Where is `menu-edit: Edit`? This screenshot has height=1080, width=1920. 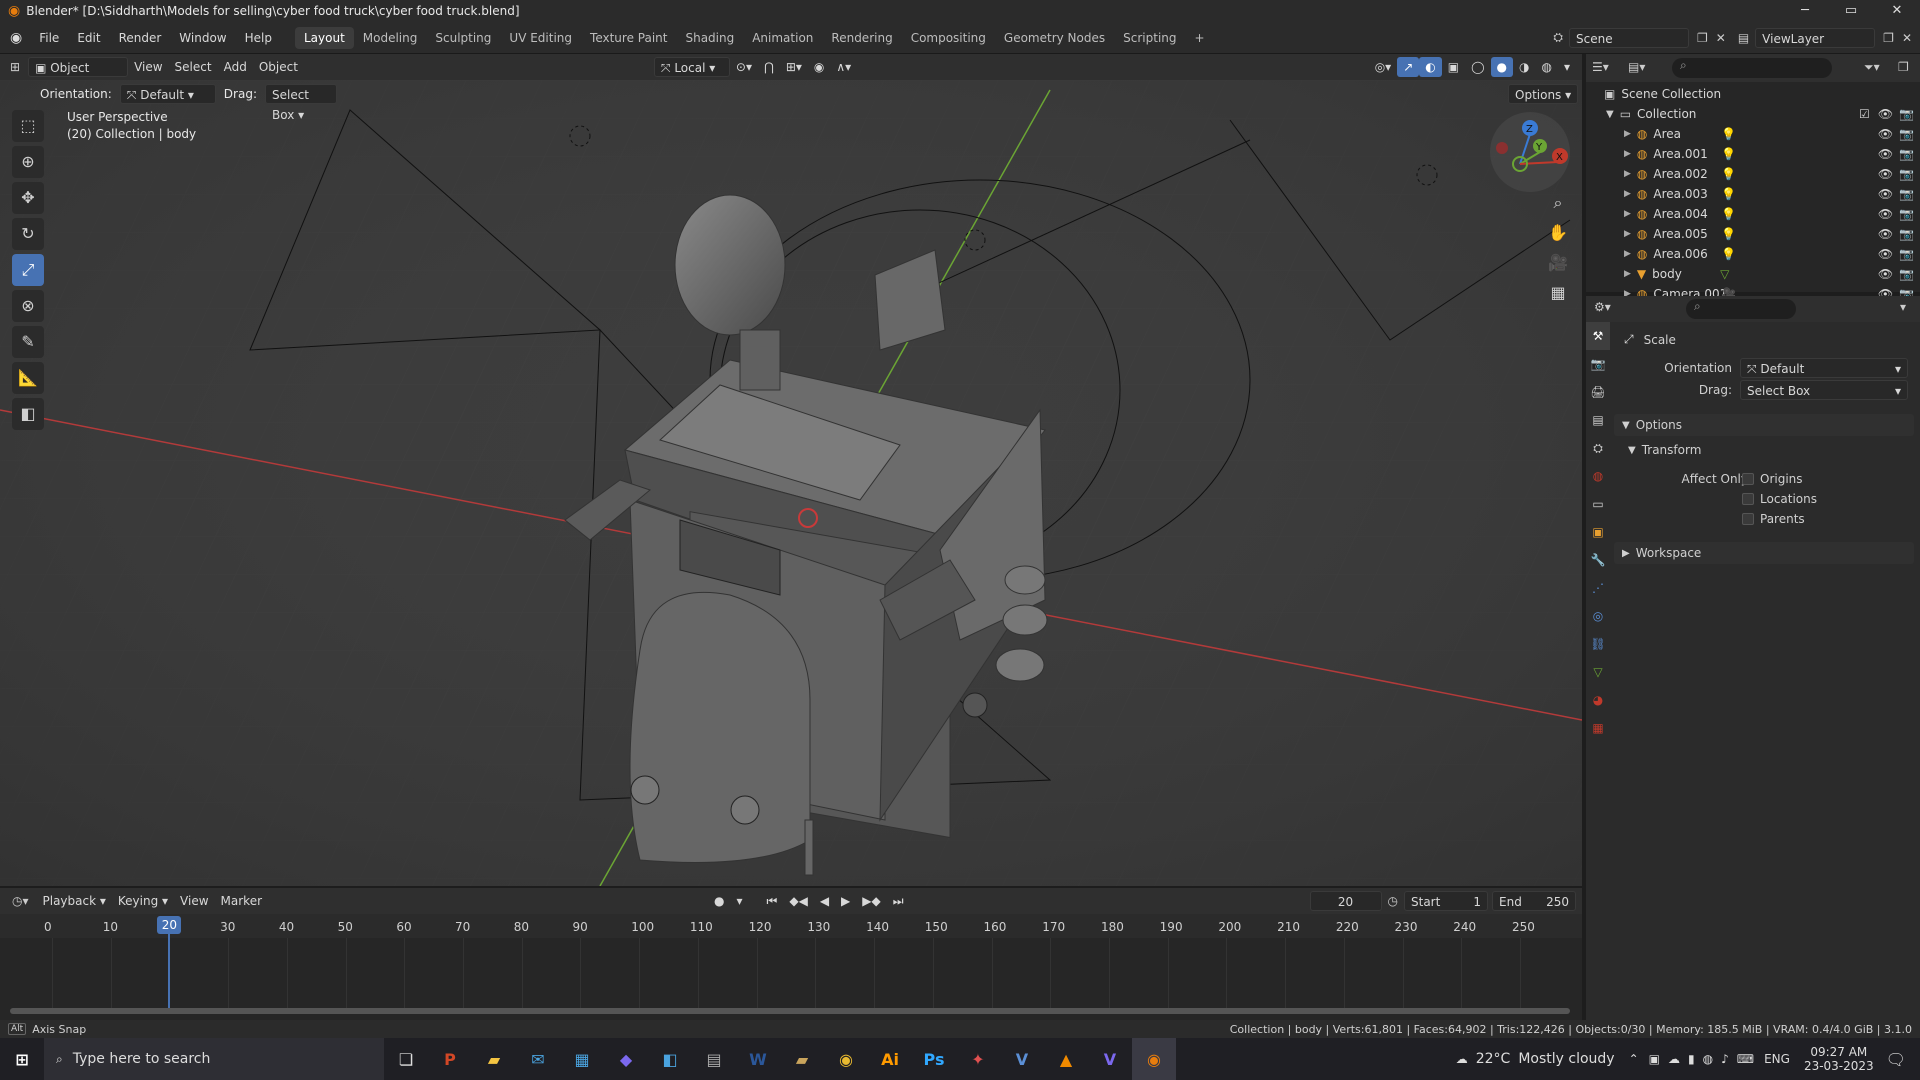 menu-edit: Edit is located at coordinates (88, 38).